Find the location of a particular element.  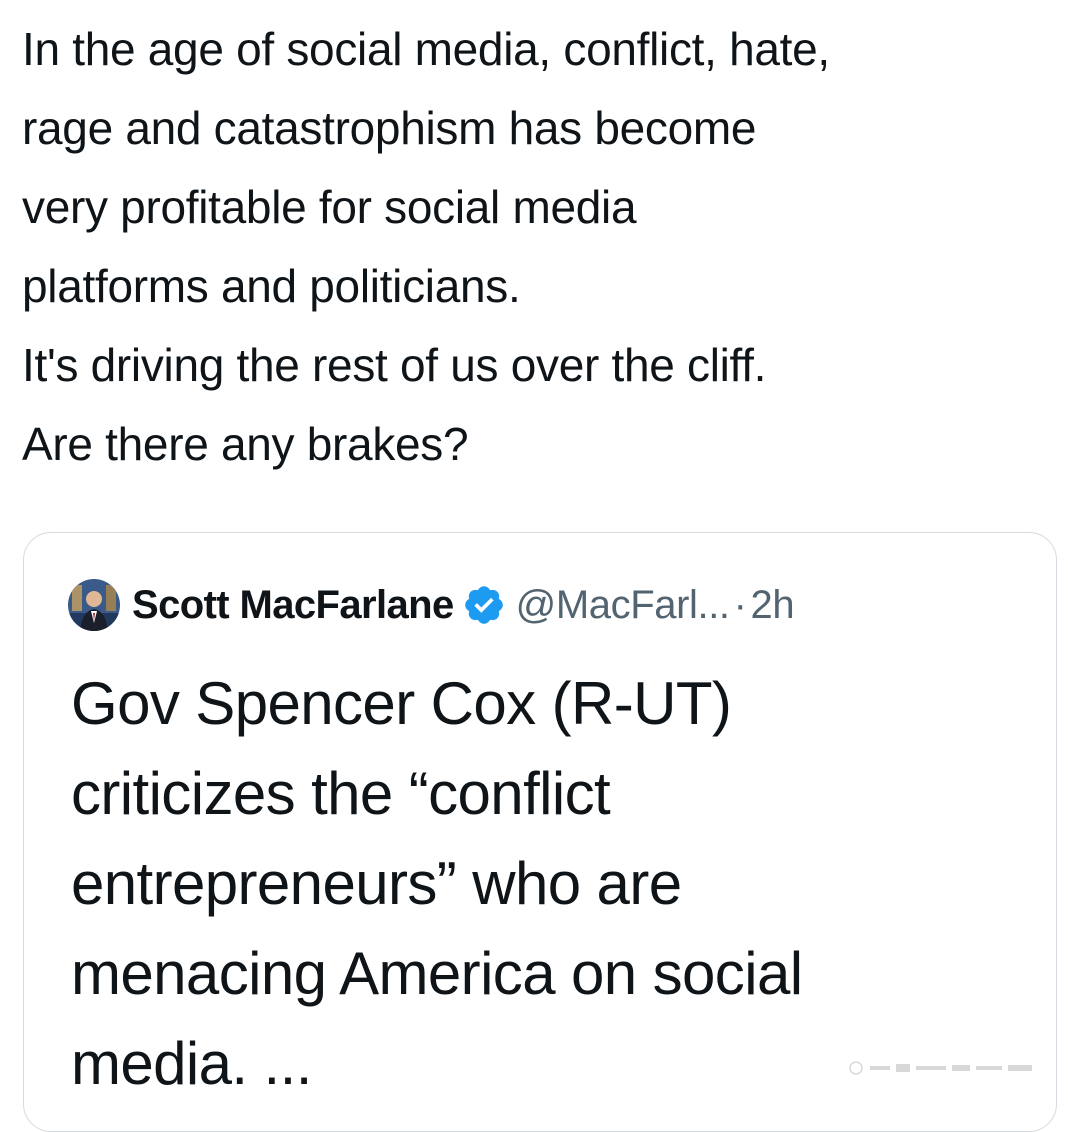

tweet-text-line: rage and catastrophism has become is located at coordinates (389, 128).